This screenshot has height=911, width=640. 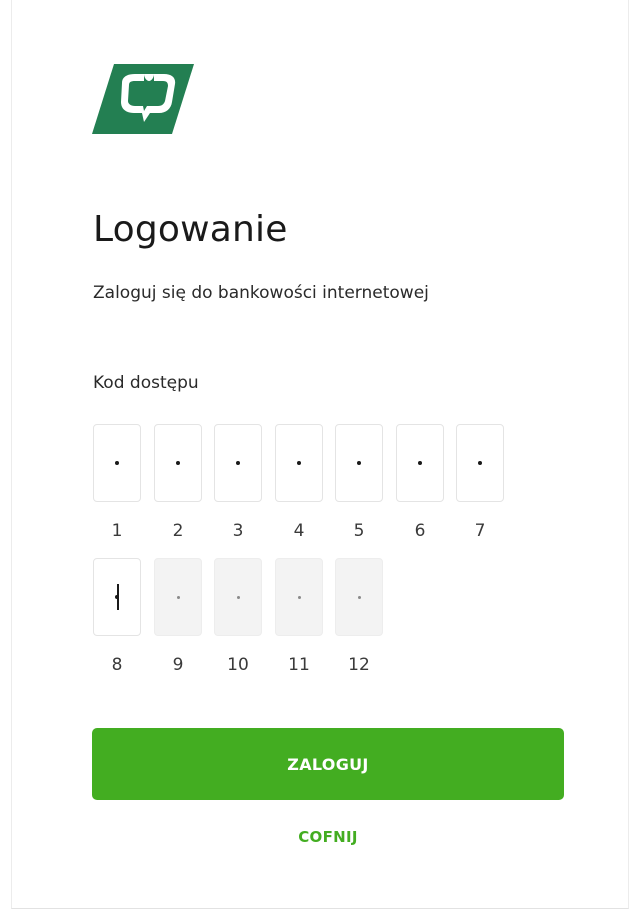 What do you see at coordinates (359, 531) in the screenshot?
I see `code-digit-number: 5` at bounding box center [359, 531].